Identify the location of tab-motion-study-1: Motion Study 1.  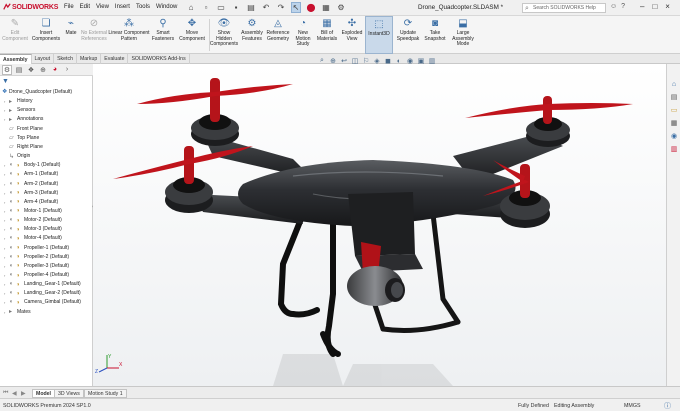
(105, 393).